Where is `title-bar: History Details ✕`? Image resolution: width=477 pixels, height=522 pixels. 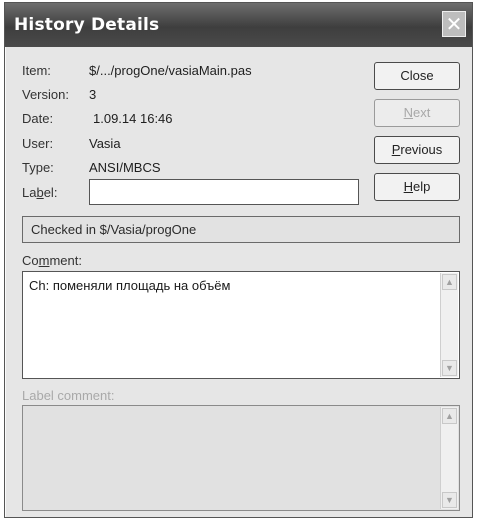
title-bar: History Details ✕ is located at coordinates (238, 25).